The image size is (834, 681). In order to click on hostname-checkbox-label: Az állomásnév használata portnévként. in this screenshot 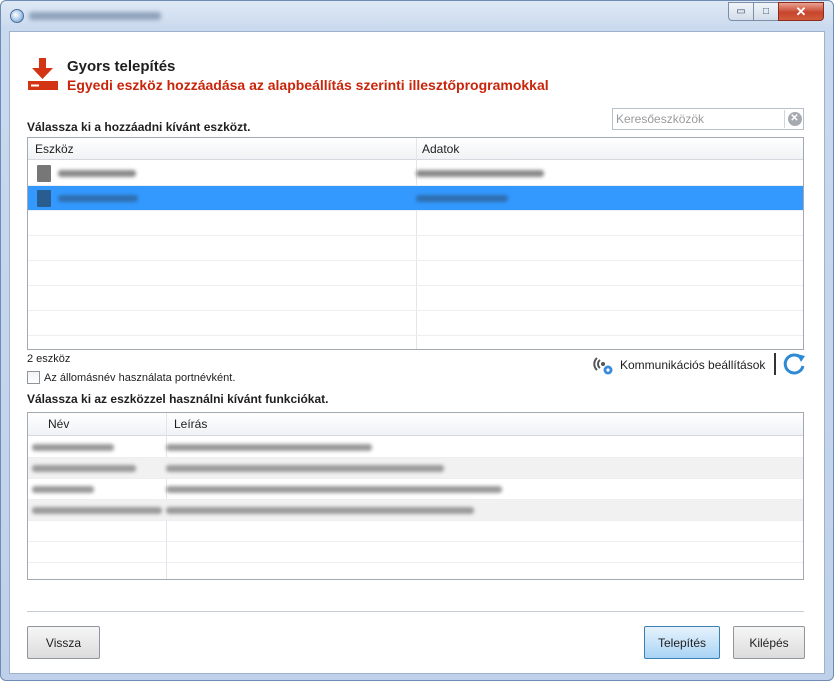, I will do `click(140, 377)`.